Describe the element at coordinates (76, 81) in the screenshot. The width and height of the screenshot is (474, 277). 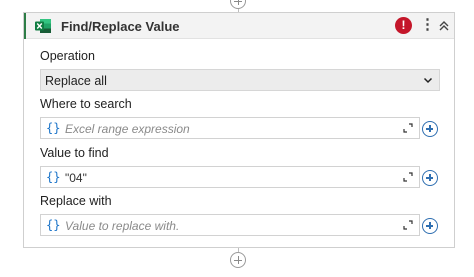
I see `operation-selected-value: Replace all` at that location.